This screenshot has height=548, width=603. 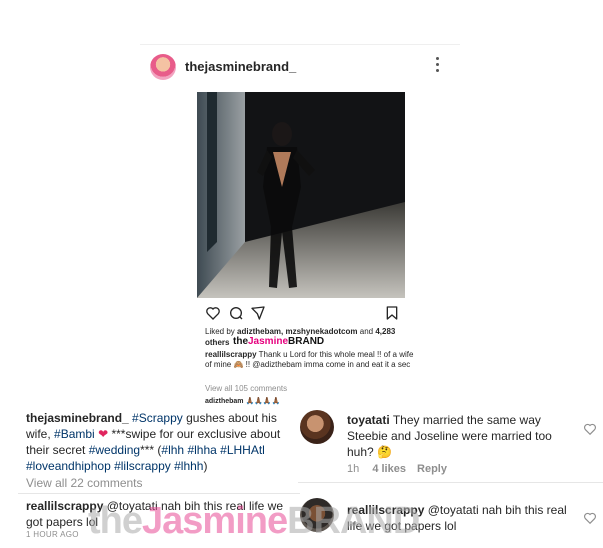 What do you see at coordinates (368, 420) in the screenshot?
I see `comment-user: toyatati` at bounding box center [368, 420].